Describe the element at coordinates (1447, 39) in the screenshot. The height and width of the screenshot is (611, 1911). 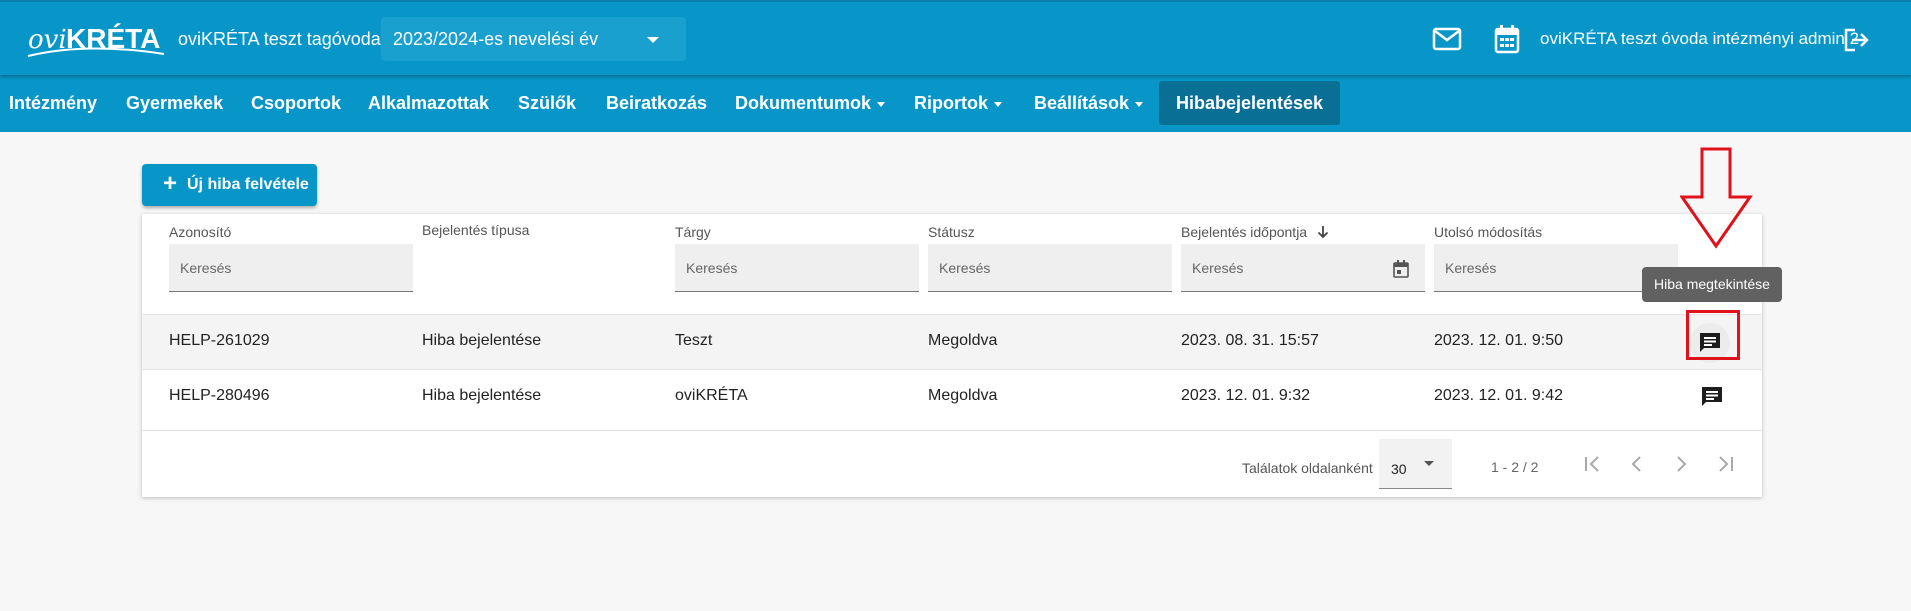
I see `mail-icon` at that location.